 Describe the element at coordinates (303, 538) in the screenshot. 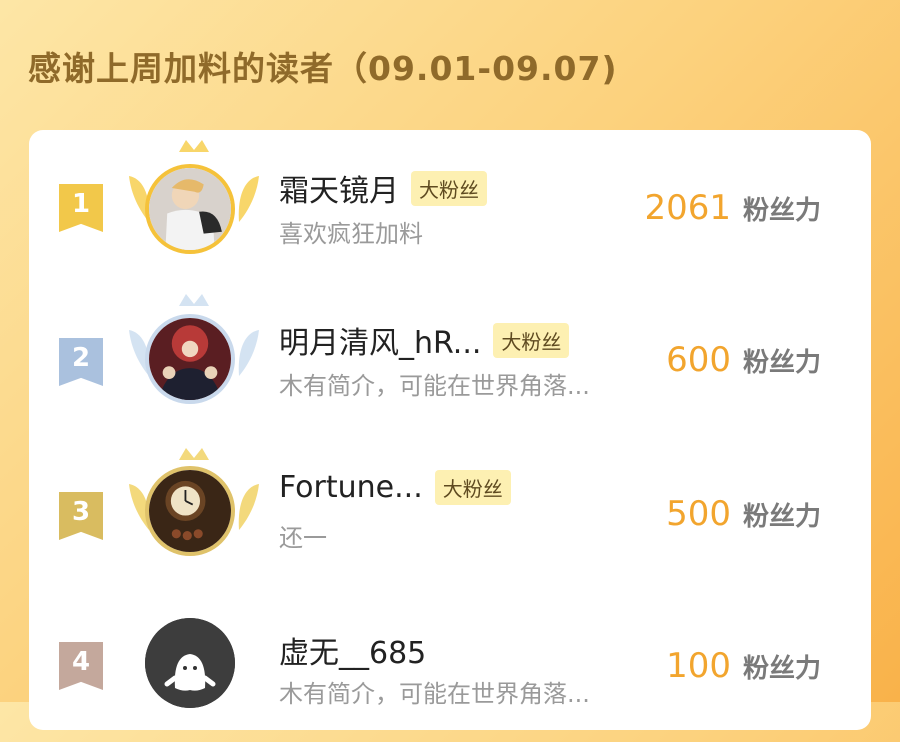

I see `user-description: 还一` at that location.